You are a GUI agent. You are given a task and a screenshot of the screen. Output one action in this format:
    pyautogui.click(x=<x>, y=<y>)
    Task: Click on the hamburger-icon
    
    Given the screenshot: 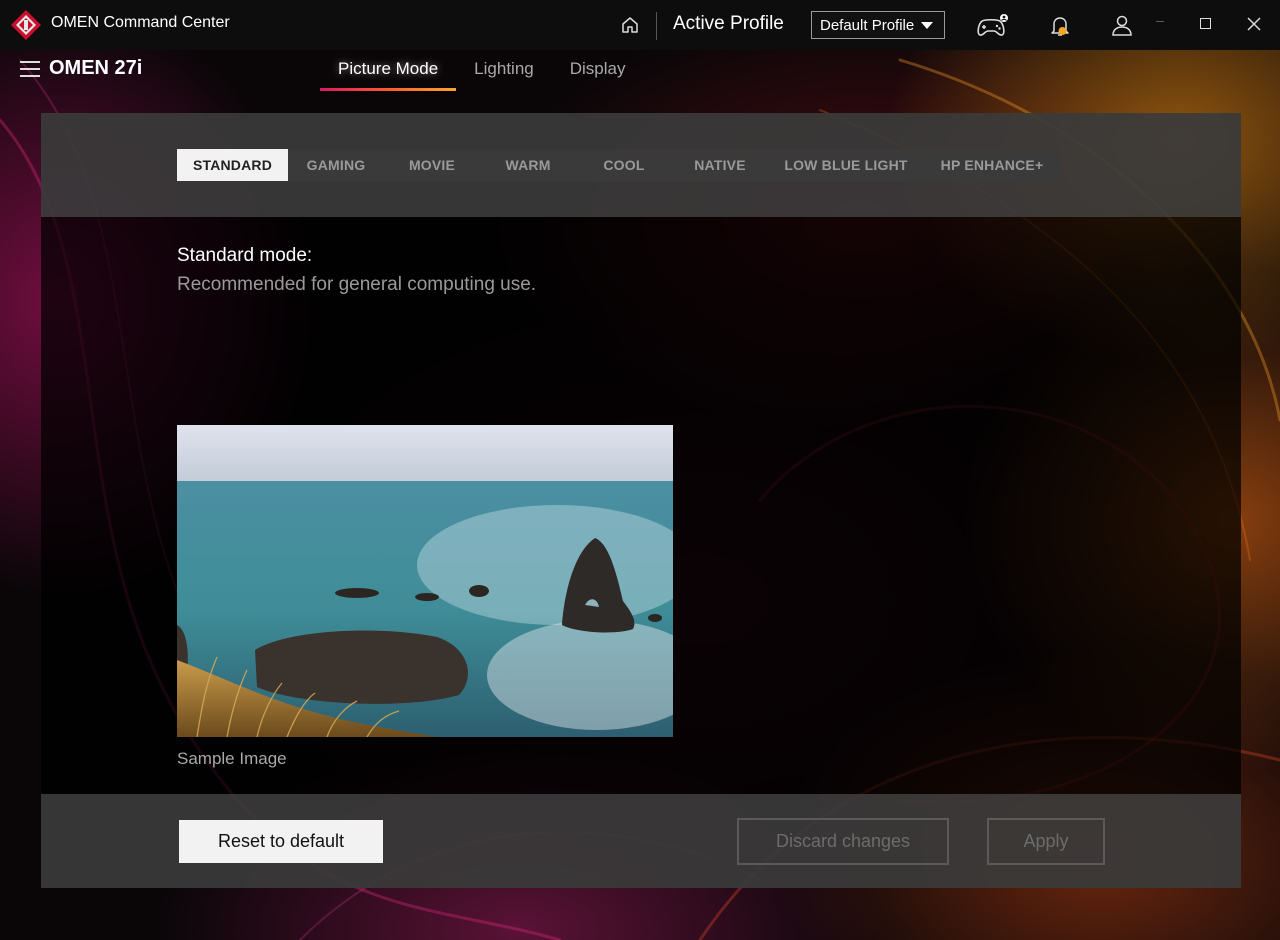 What is the action you would take?
    pyautogui.click(x=30, y=70)
    